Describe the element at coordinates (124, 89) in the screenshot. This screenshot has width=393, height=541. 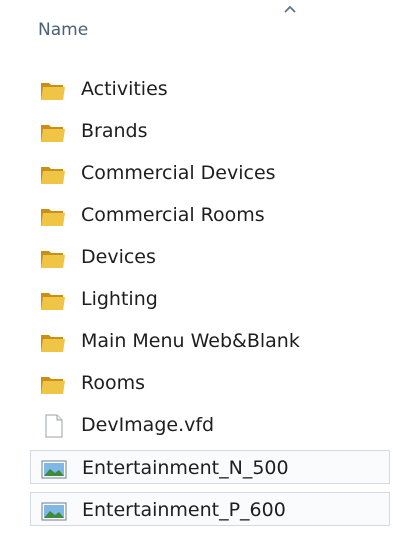
I see `item-label: Activities` at that location.